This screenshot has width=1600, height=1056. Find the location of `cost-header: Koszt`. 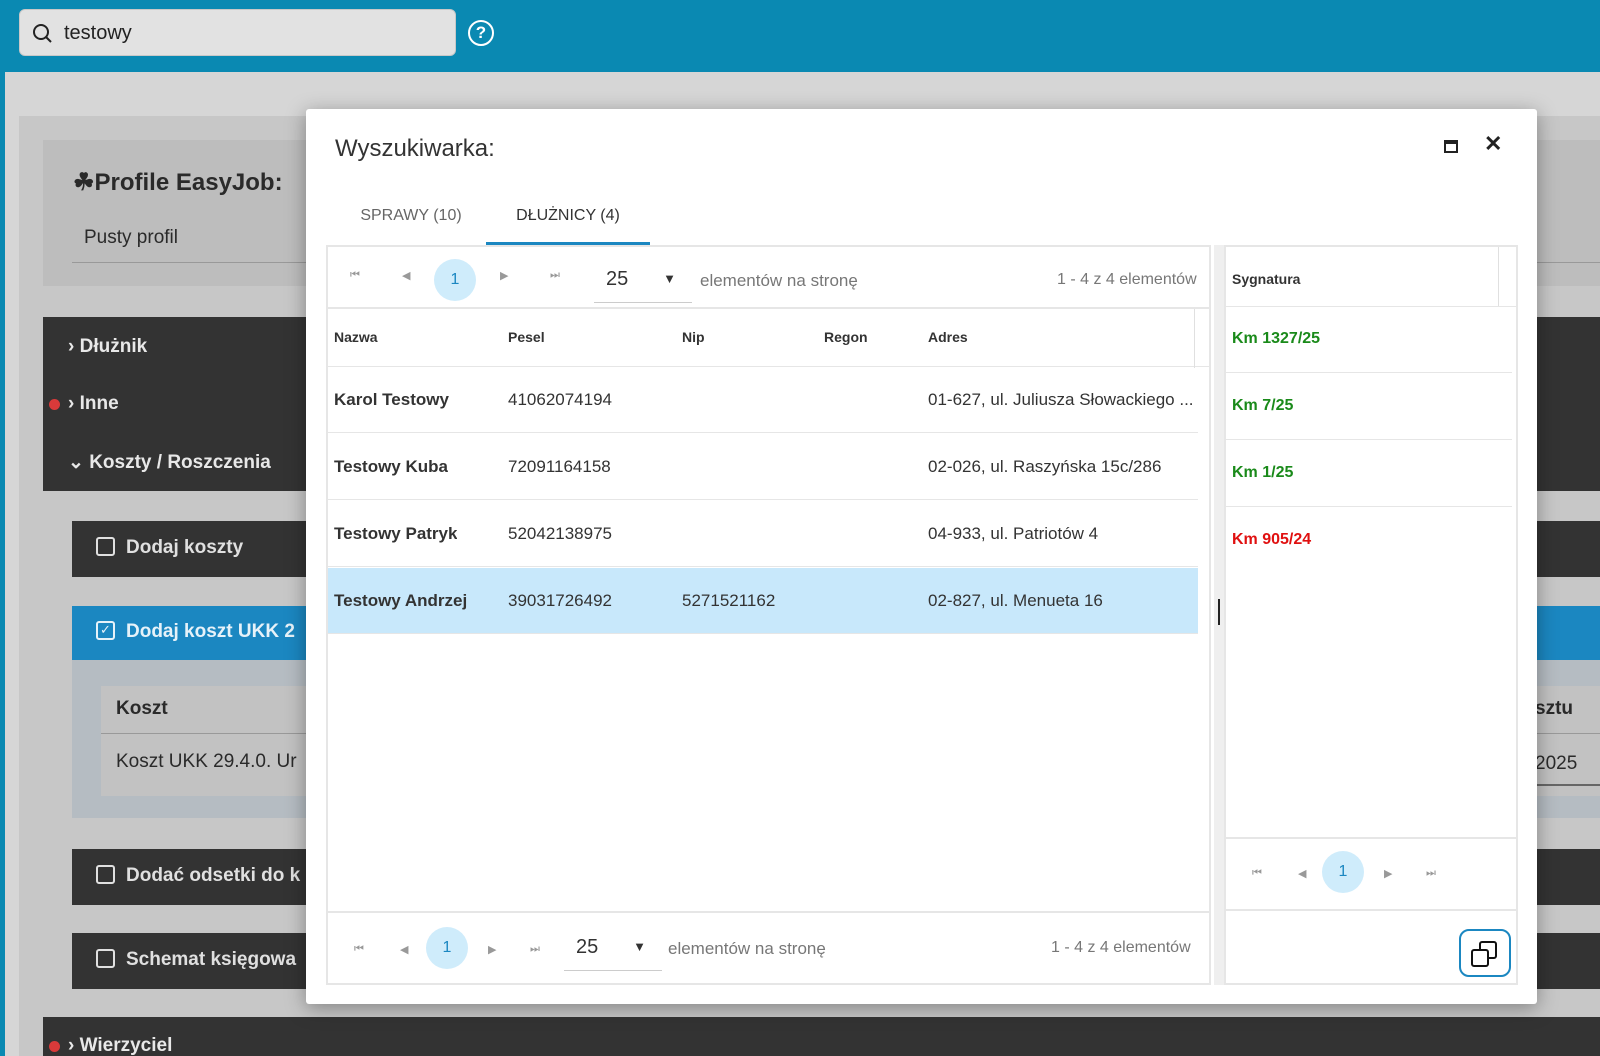

cost-header: Koszt is located at coordinates (142, 708).